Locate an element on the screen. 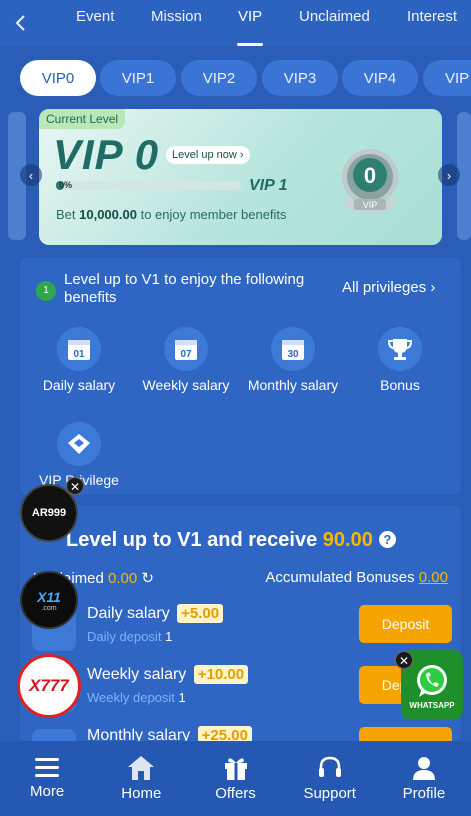 Image resolution: width=471 pixels, height=816 pixels. benefit-bonus: Bonus is located at coordinates (400, 360).